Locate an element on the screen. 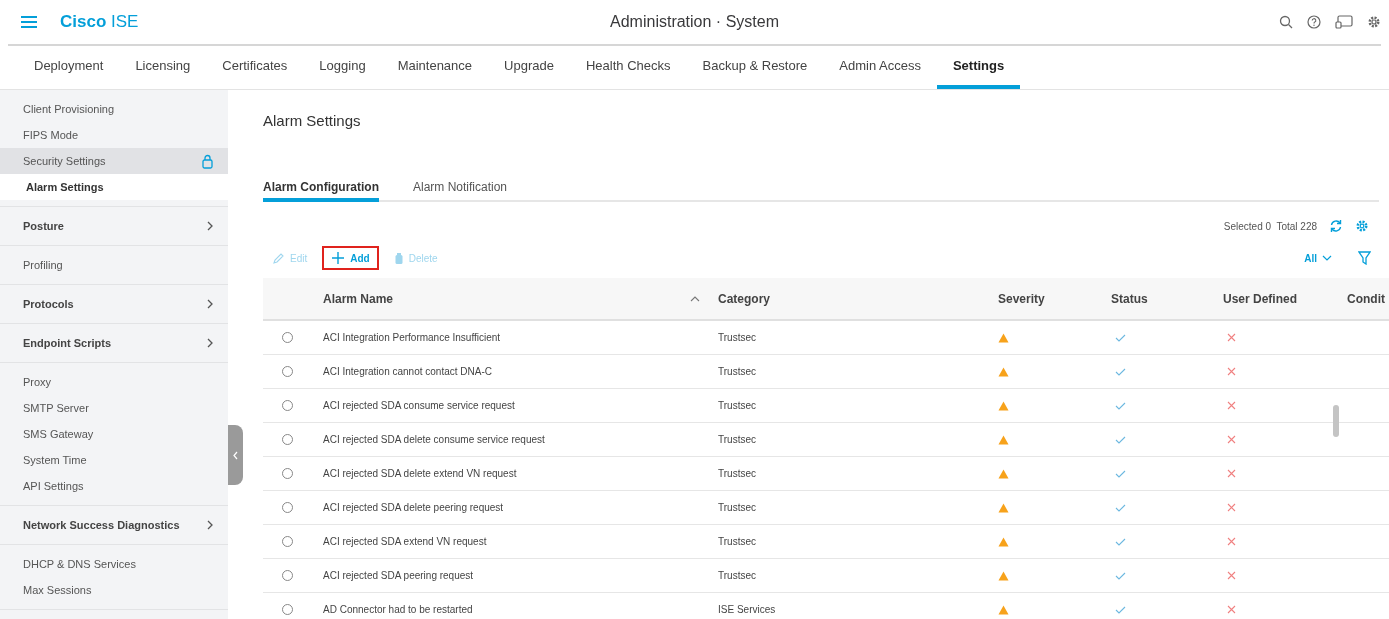 The width and height of the screenshot is (1389, 619). column-header: Category is located at coordinates (738, 298).